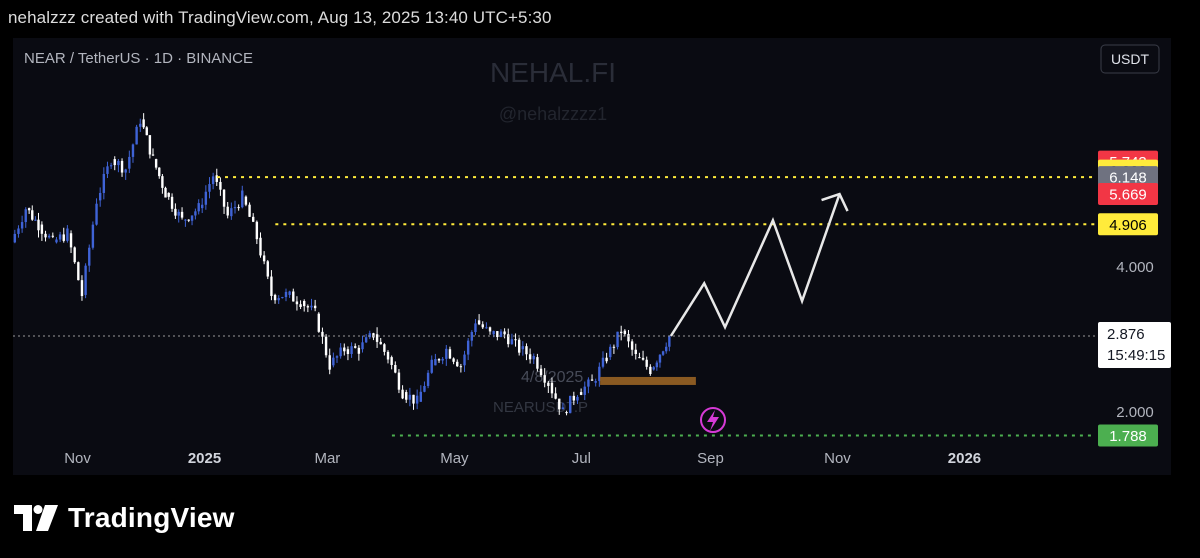 Image resolution: width=1200 pixels, height=558 pixels. I want to click on currency-button-label: USDT, so click(1130, 59).